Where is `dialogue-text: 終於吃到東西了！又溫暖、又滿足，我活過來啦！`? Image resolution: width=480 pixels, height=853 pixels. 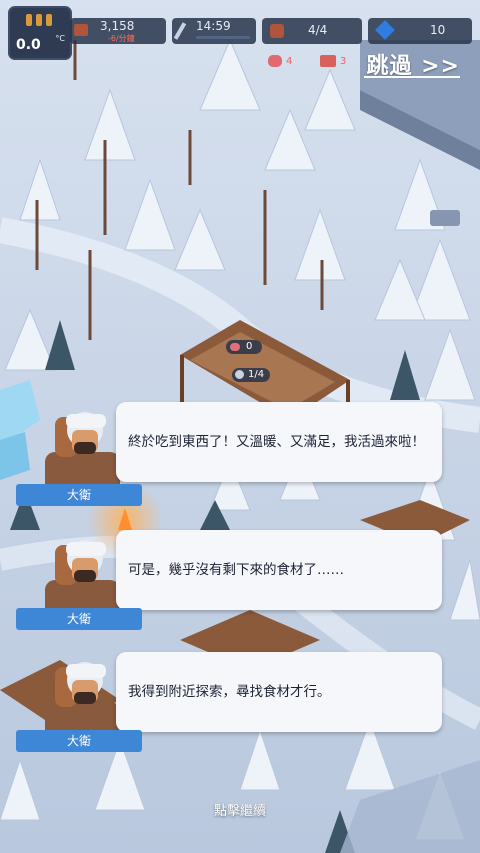 dialogue-text: 終於吃到東西了！又溫暖、又滿足，我活過來啦！ is located at coordinates (276, 442).